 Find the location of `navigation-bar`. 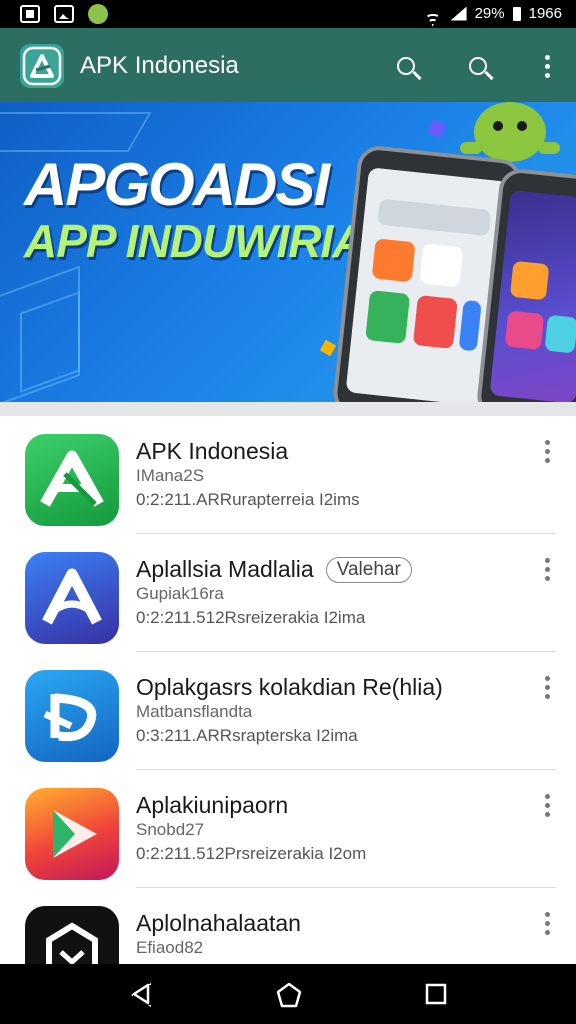

navigation-bar is located at coordinates (288, 994).